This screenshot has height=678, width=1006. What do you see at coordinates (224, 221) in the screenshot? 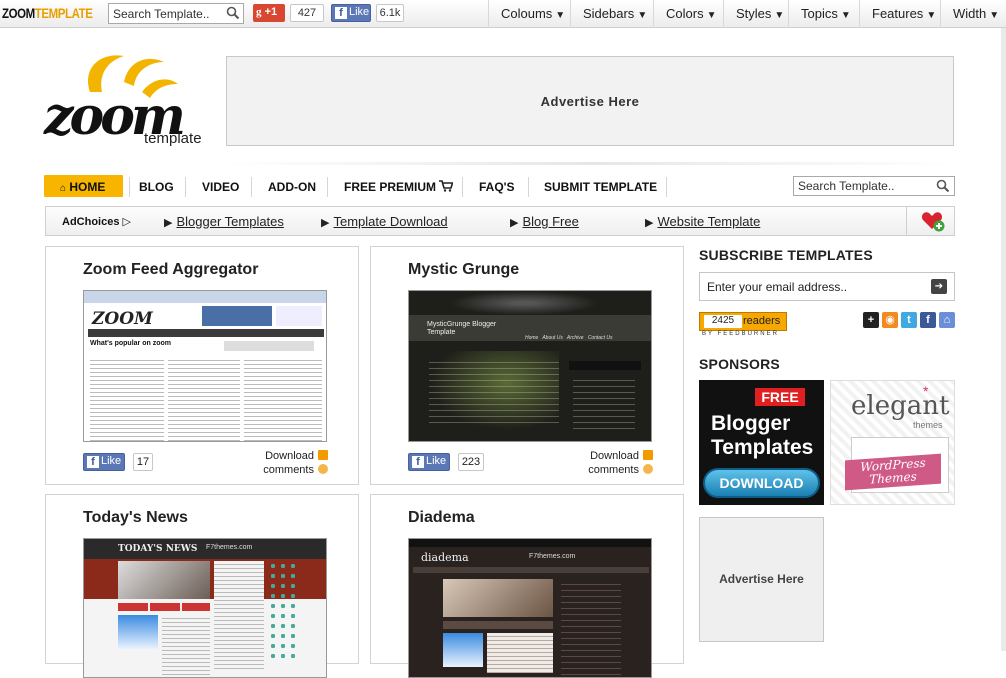
I see `link-blogger-templates: ▶ Blogger Templates` at bounding box center [224, 221].